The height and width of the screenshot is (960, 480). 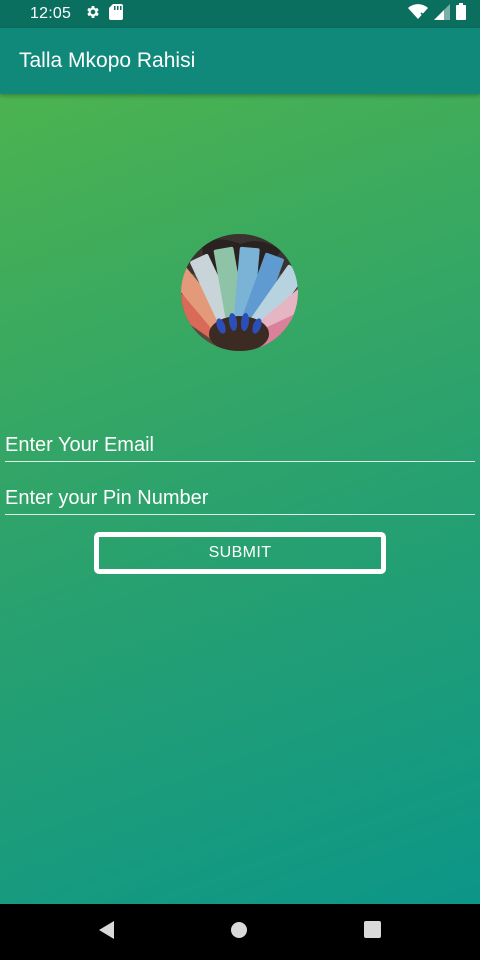 What do you see at coordinates (240, 14) in the screenshot?
I see `status-bar: 12:05` at bounding box center [240, 14].